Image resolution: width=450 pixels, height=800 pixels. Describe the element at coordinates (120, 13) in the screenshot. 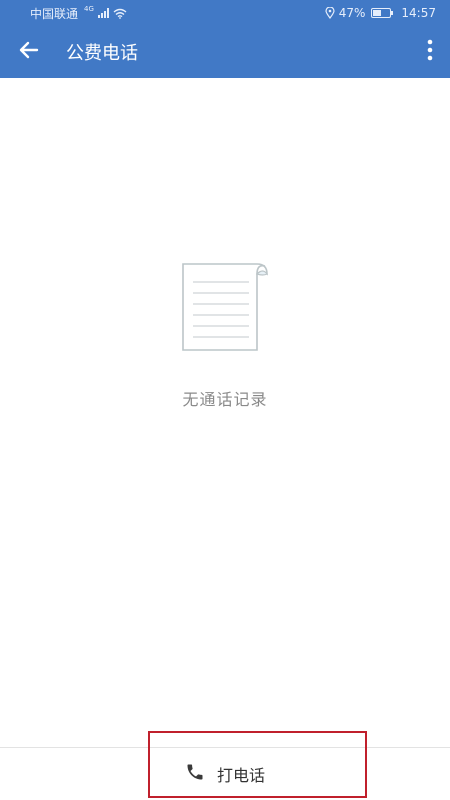

I see `wifi-icon` at that location.